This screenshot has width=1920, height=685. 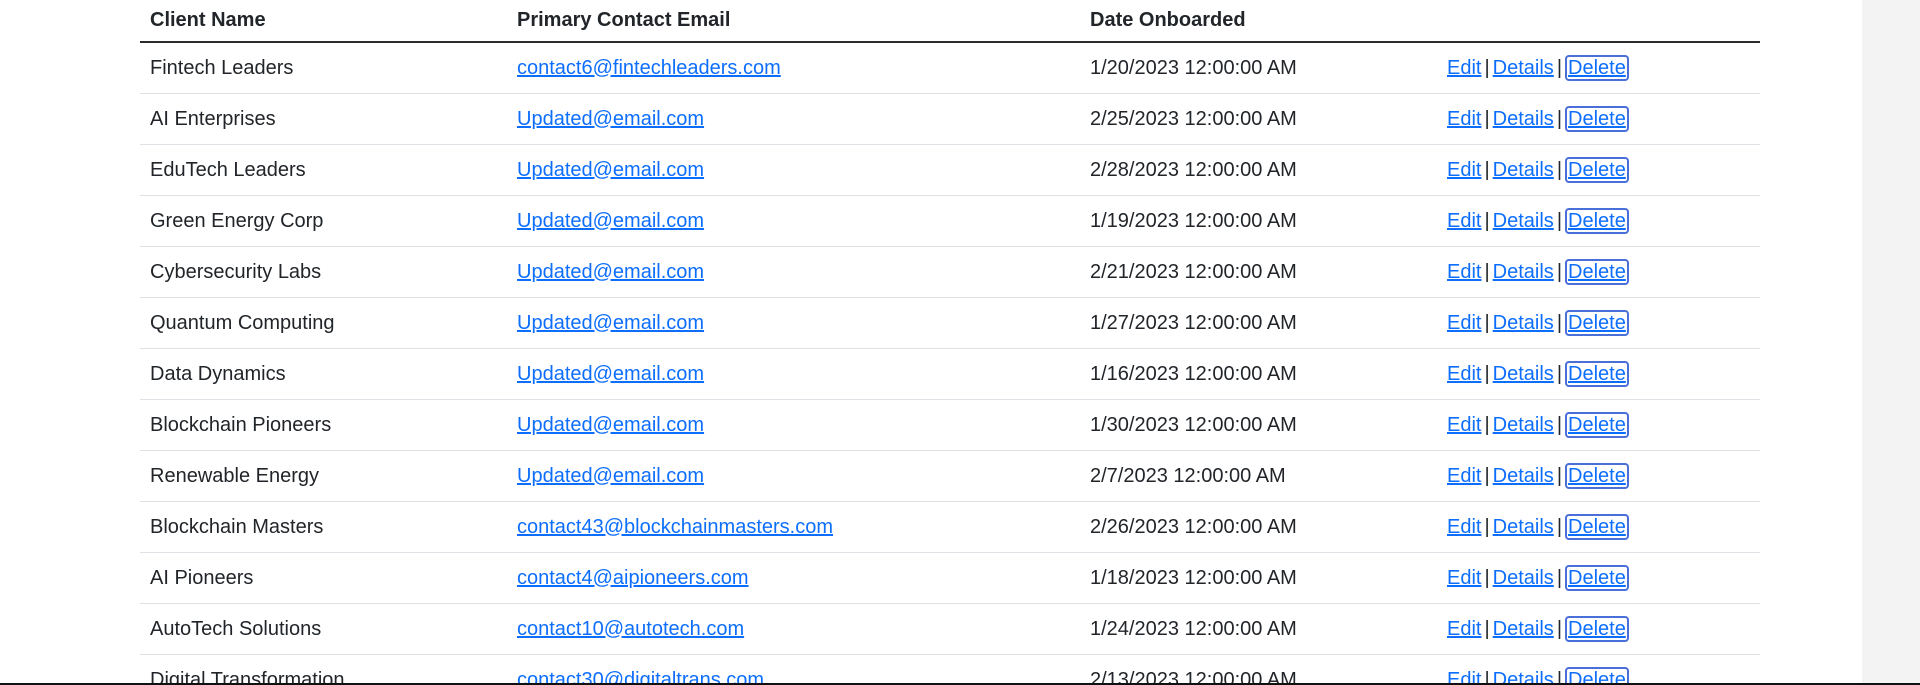 I want to click on date-onboarded-cell: 1/18/2023 12:00:00 AM, so click(x=1258, y=578).